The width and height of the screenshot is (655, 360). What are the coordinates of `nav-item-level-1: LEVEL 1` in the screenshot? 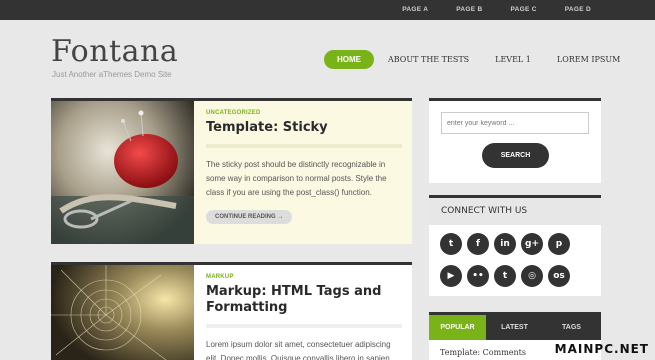 It's located at (513, 59).